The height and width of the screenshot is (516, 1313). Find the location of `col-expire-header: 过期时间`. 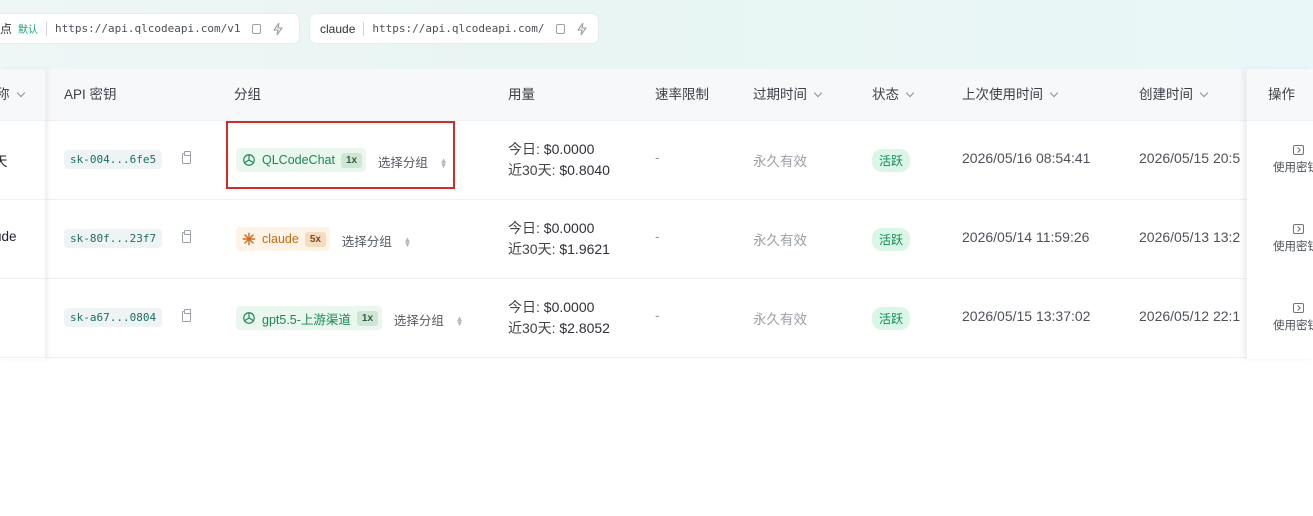

col-expire-header: 过期时间 is located at coordinates (788, 95).